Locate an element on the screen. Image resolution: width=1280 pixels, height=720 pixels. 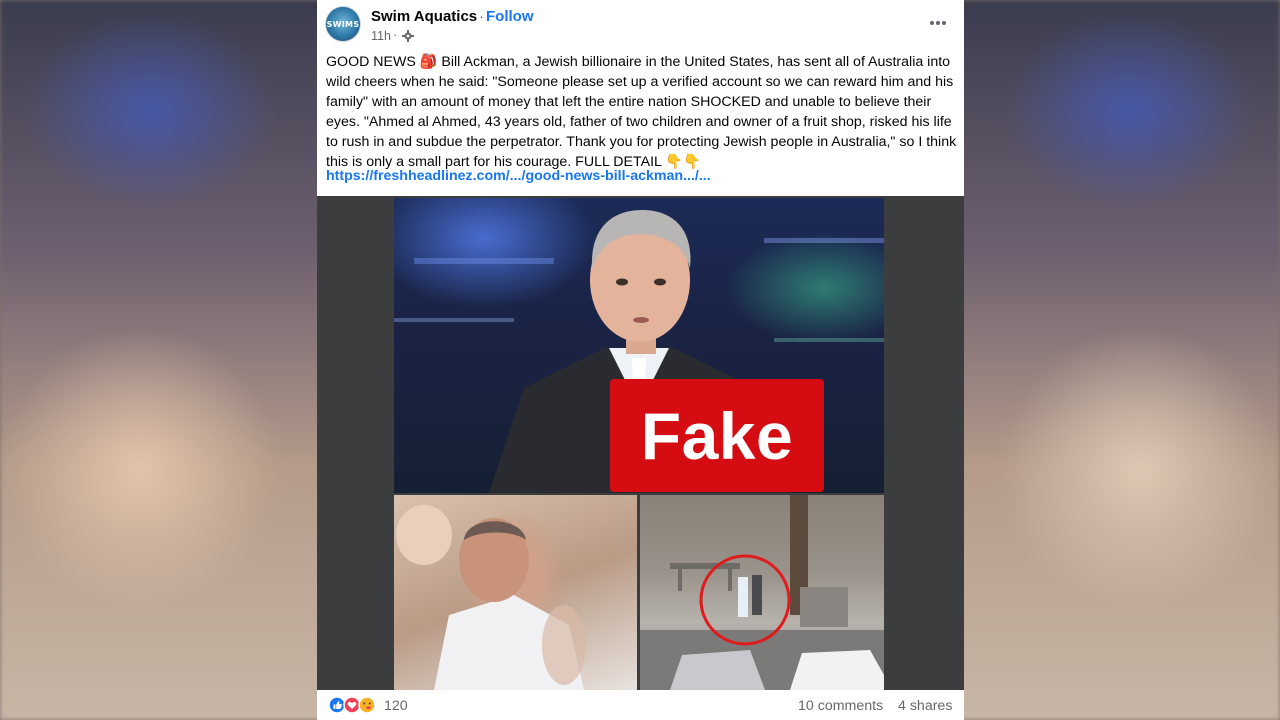
gear-icon is located at coordinates (408, 36).